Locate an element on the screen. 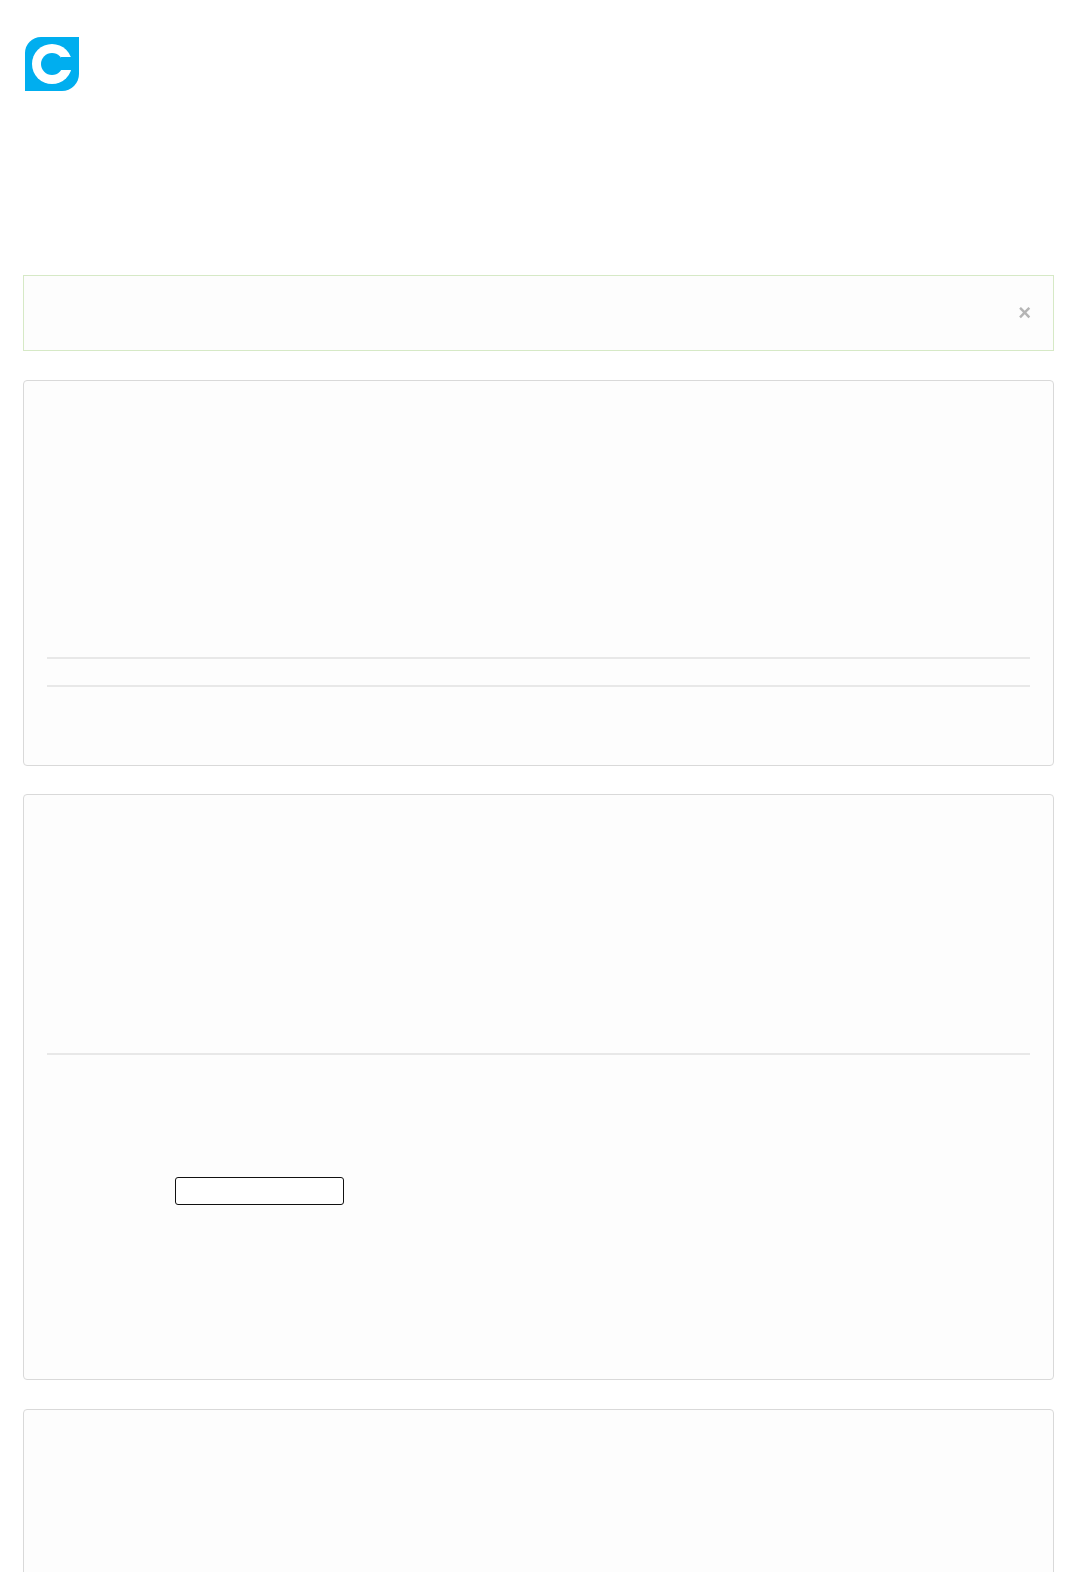 The image size is (1079, 1572). close-button: × is located at coordinates (1024, 313).